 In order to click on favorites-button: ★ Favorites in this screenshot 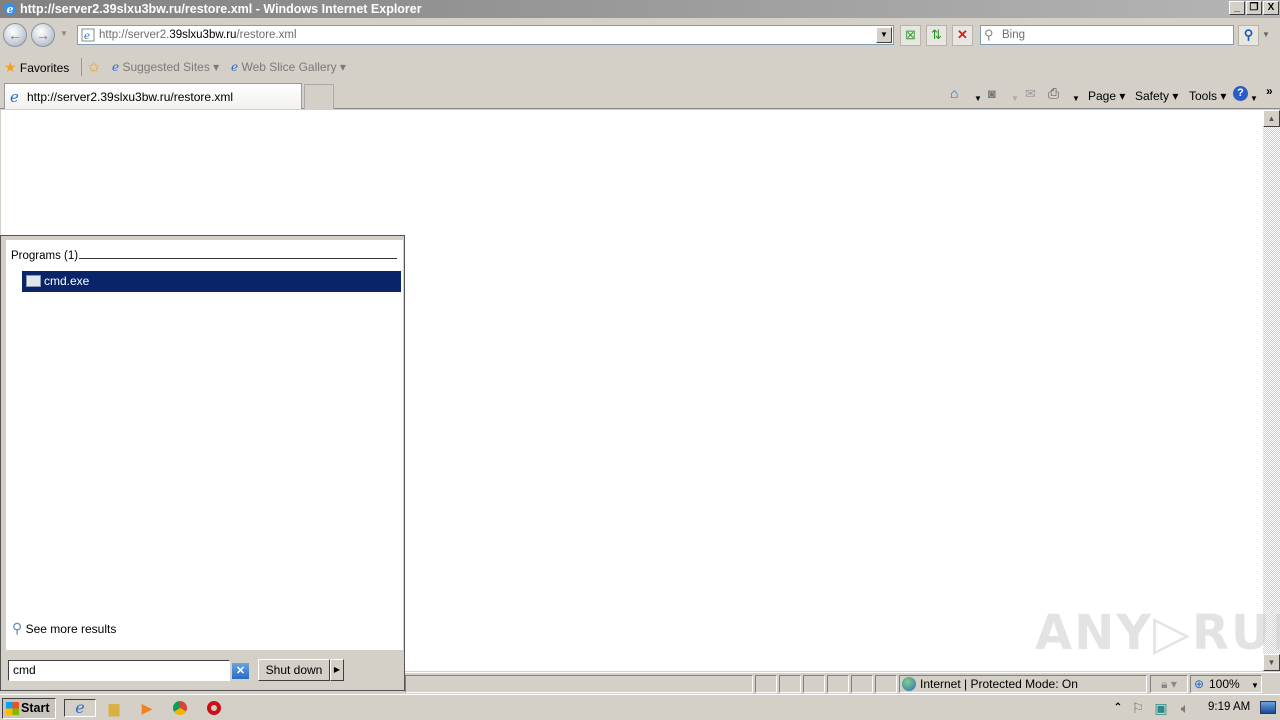, I will do `click(36, 67)`.